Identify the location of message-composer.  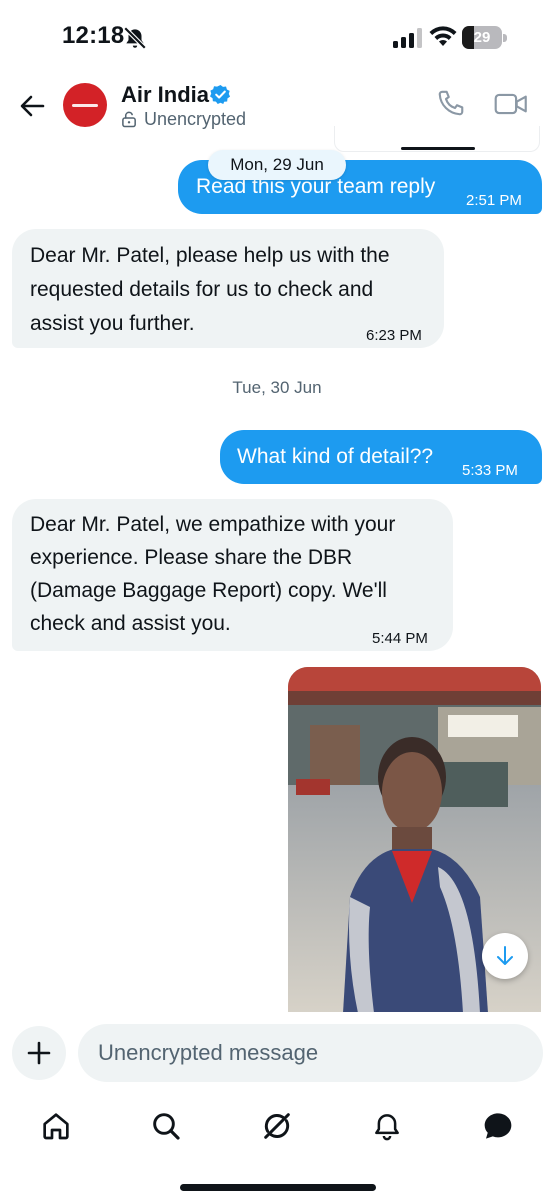
(277, 1055).